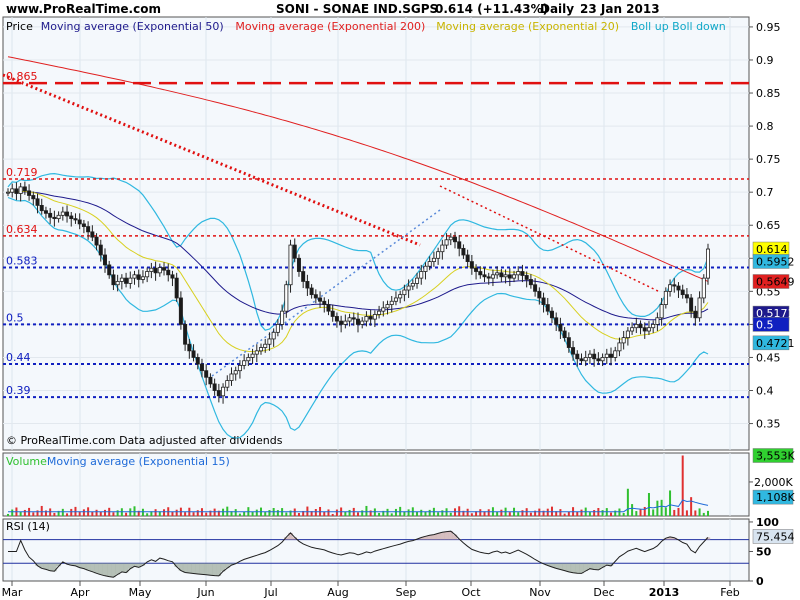 This screenshot has width=800, height=600. I want to click on rsi-overbought-fill, so click(455, 537).